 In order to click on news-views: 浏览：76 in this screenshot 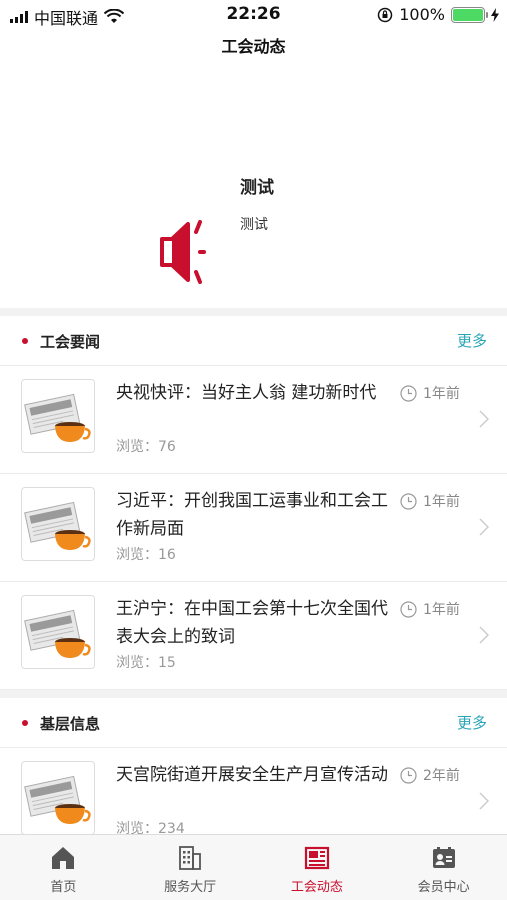, I will do `click(146, 447)`.